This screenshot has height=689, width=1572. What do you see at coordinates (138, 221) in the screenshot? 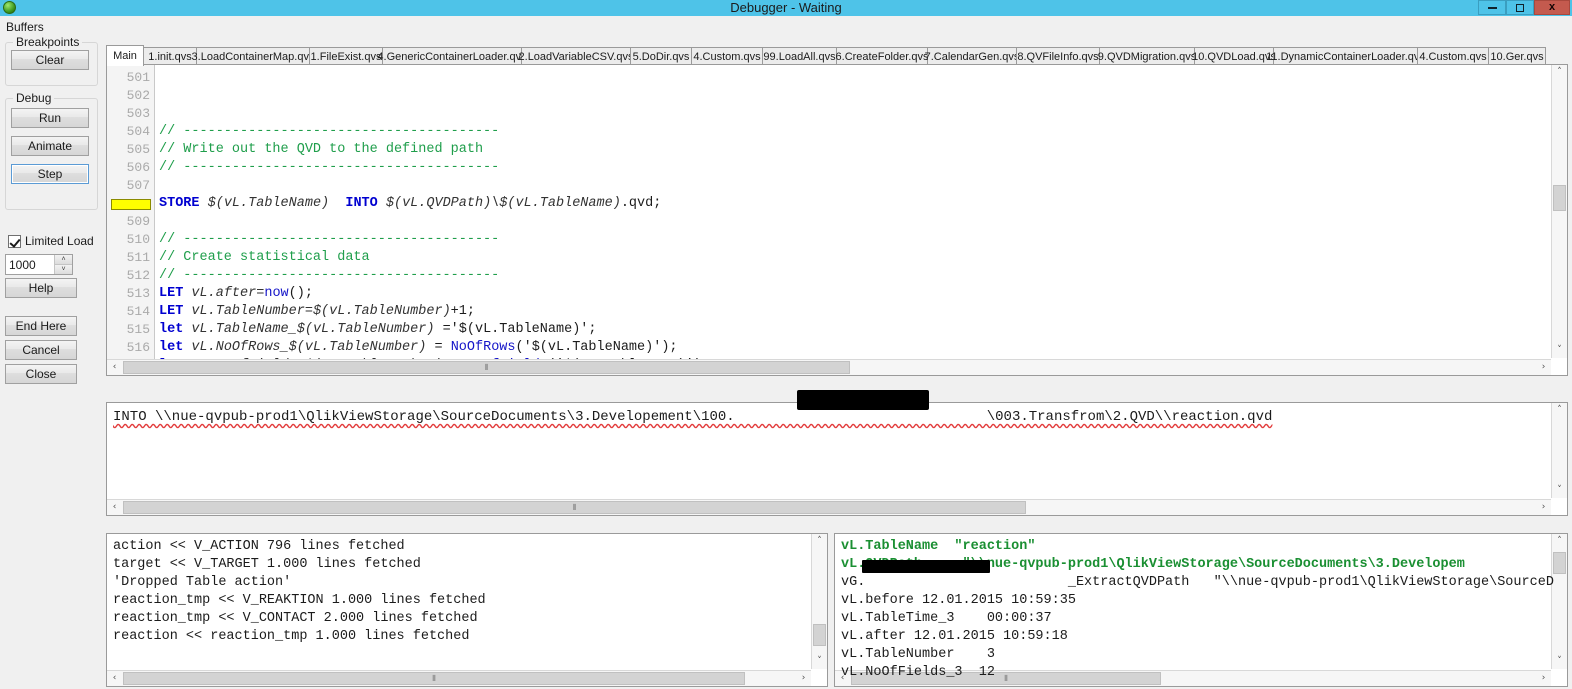
I see `line-number: 509` at bounding box center [138, 221].